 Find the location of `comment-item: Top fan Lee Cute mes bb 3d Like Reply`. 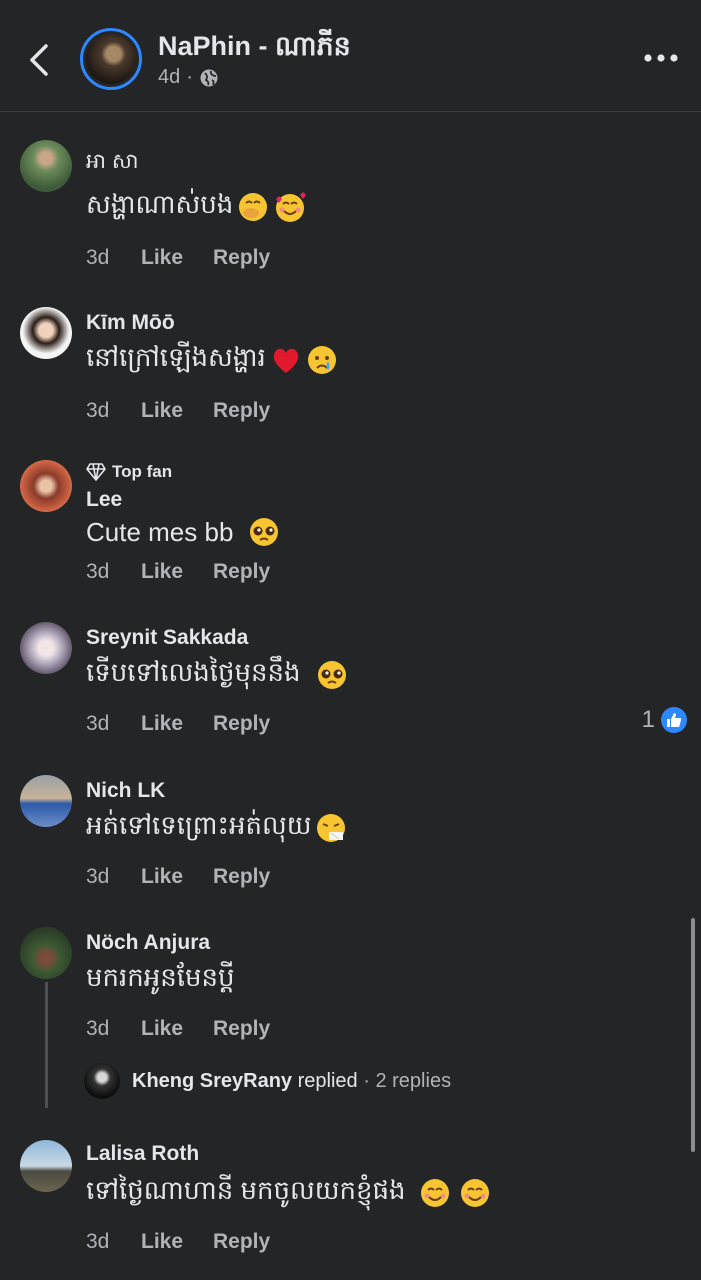

comment-item: Top fan Lee Cute mes bb 3d Like Reply is located at coordinates (350, 525).